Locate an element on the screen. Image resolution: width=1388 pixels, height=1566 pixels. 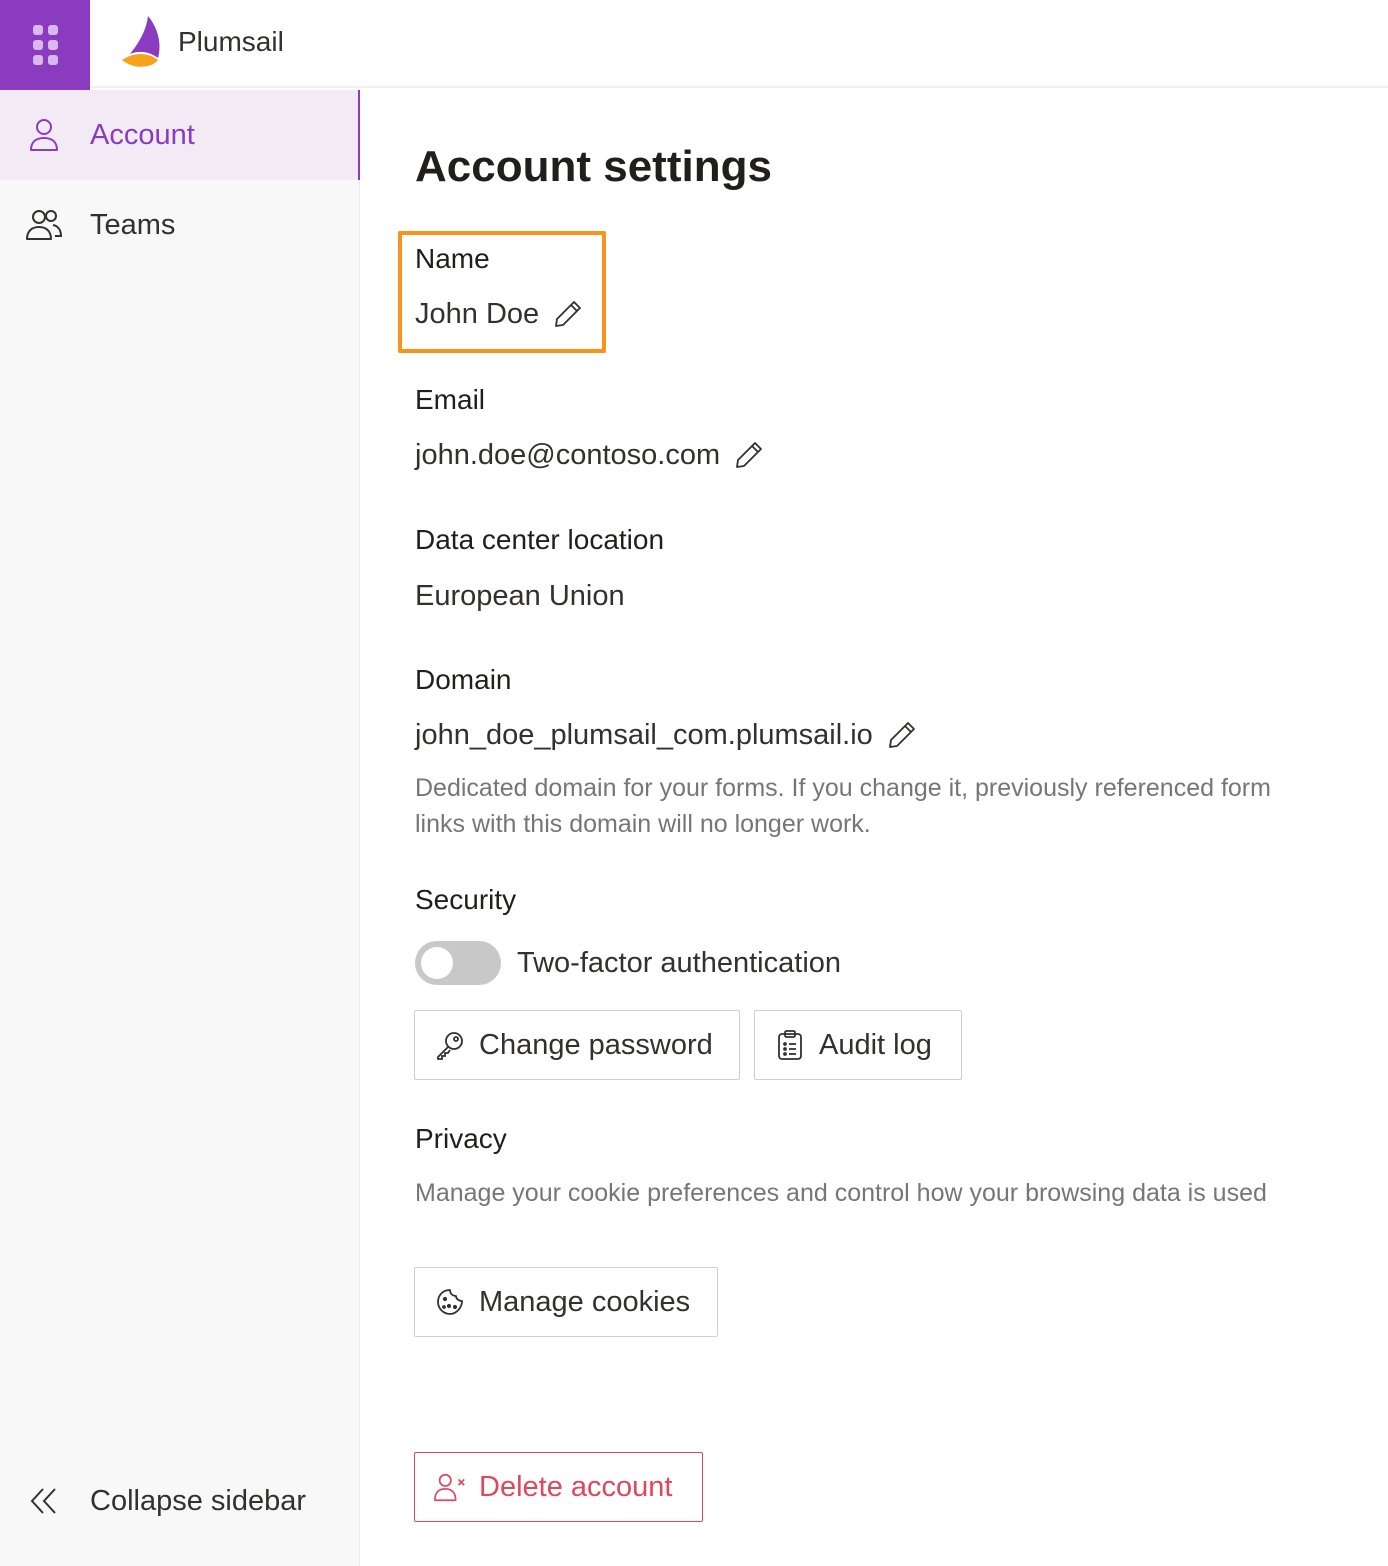
audit-log-button: Audit log is located at coordinates (858, 1045).